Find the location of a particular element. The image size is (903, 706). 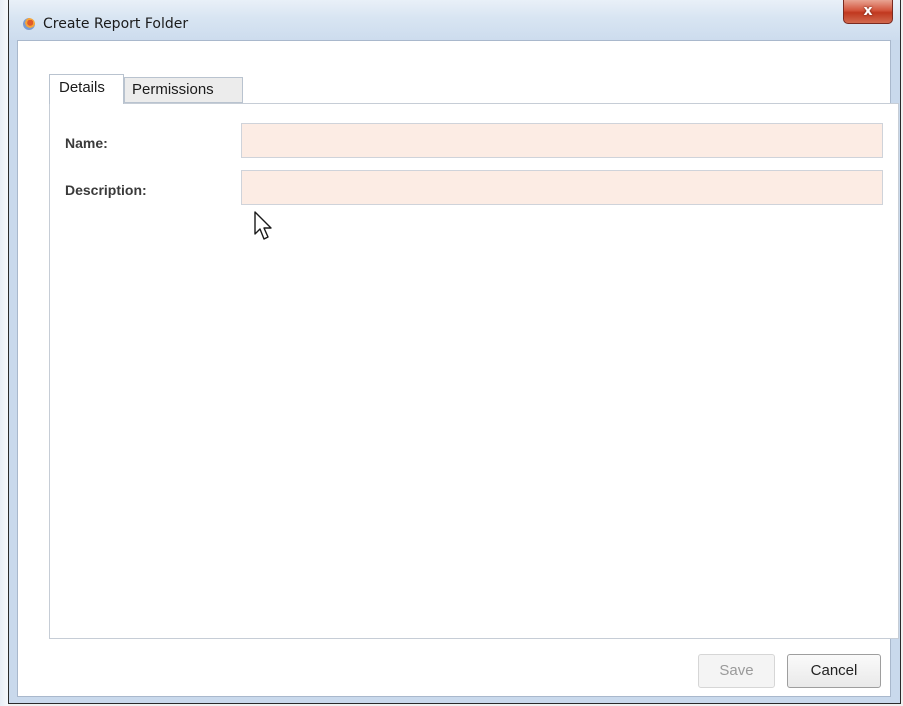

close-button: x is located at coordinates (868, 12).